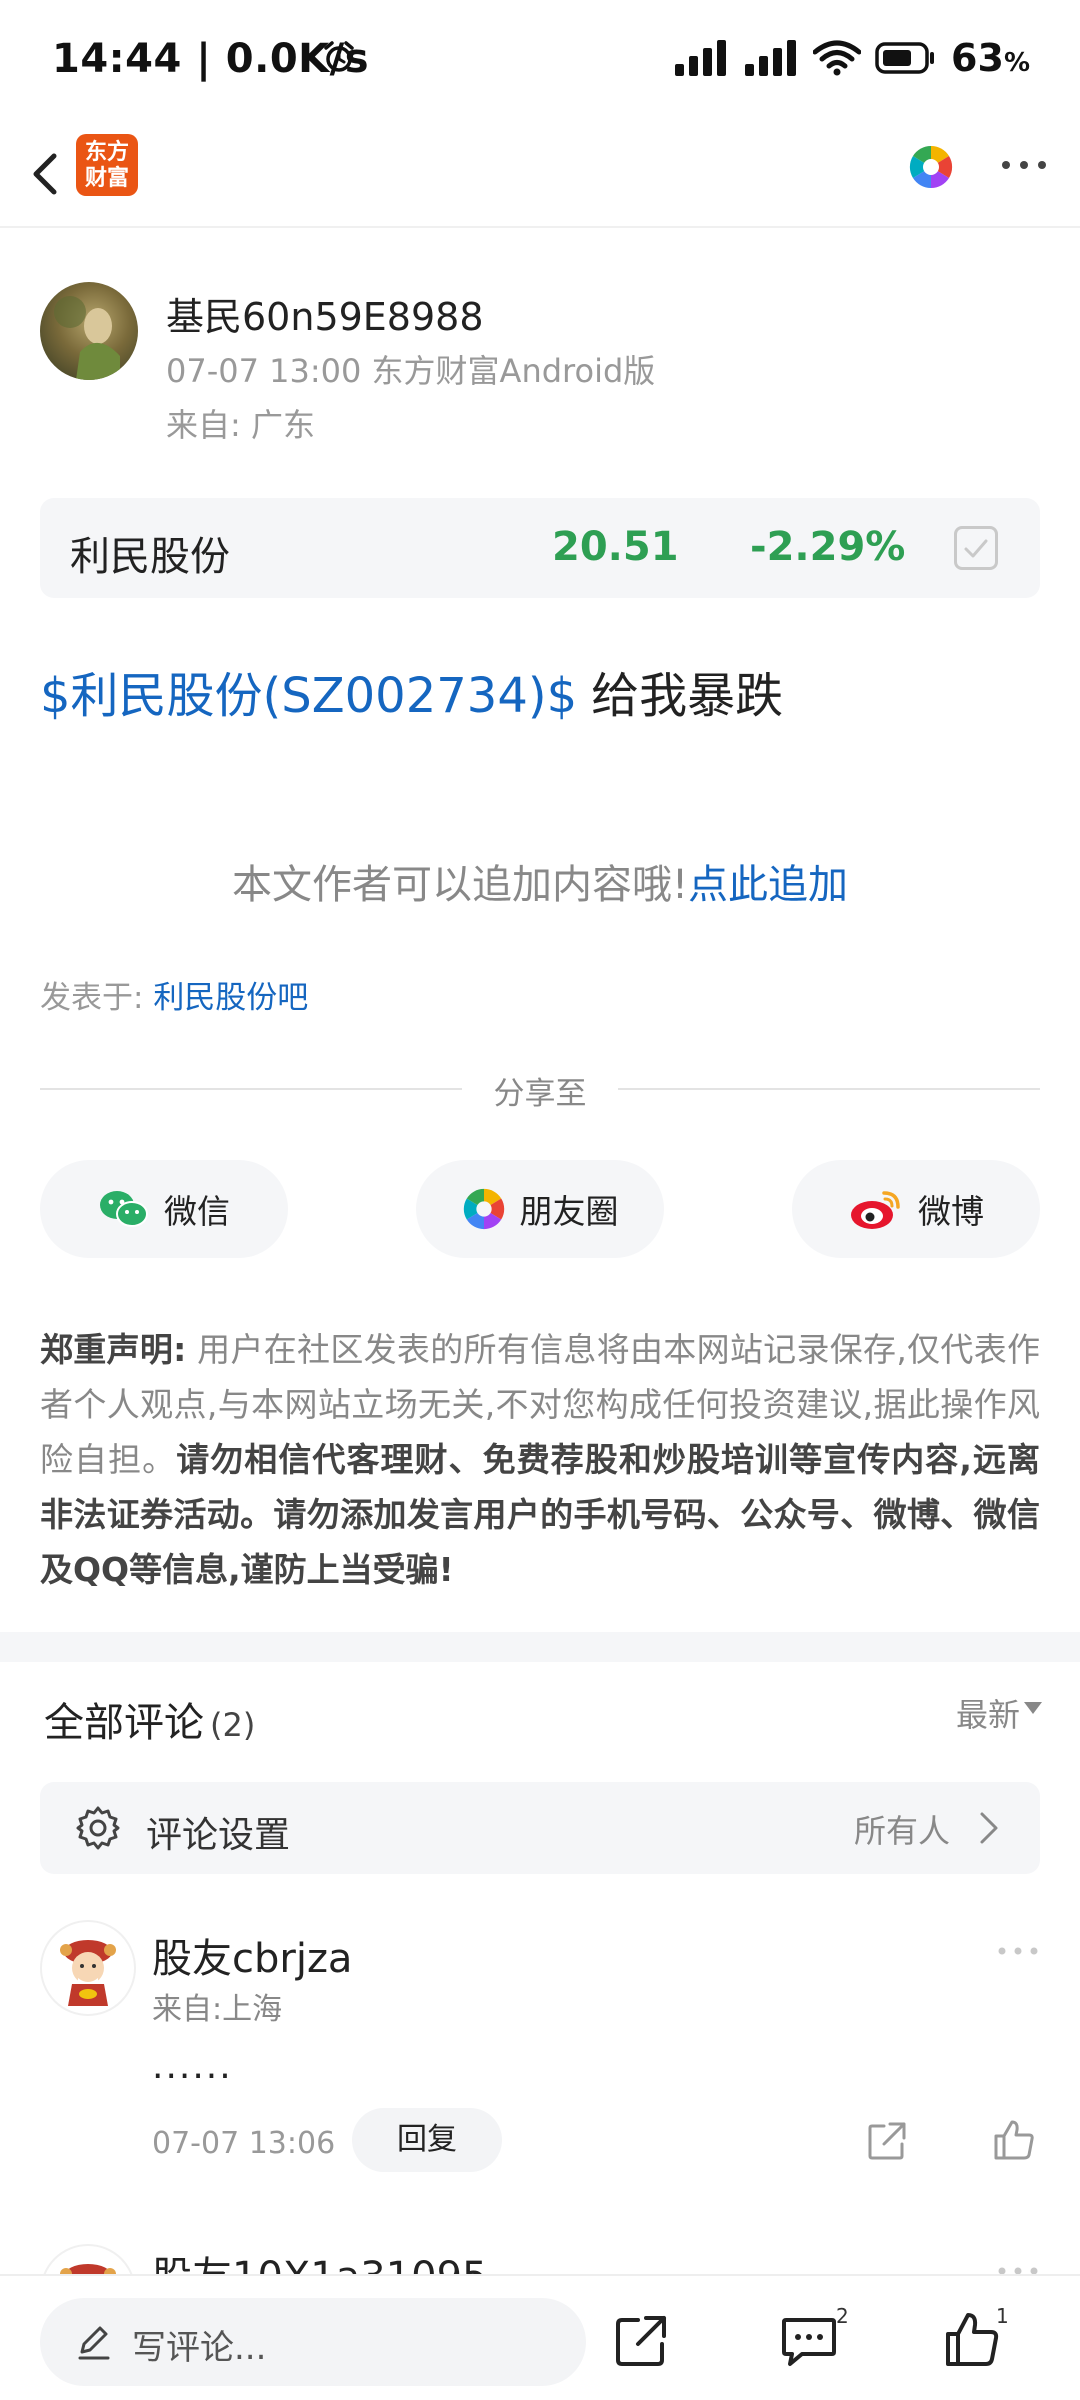 The width and height of the screenshot is (1080, 2400). I want to click on battery-unit: %, so click(1016, 63).